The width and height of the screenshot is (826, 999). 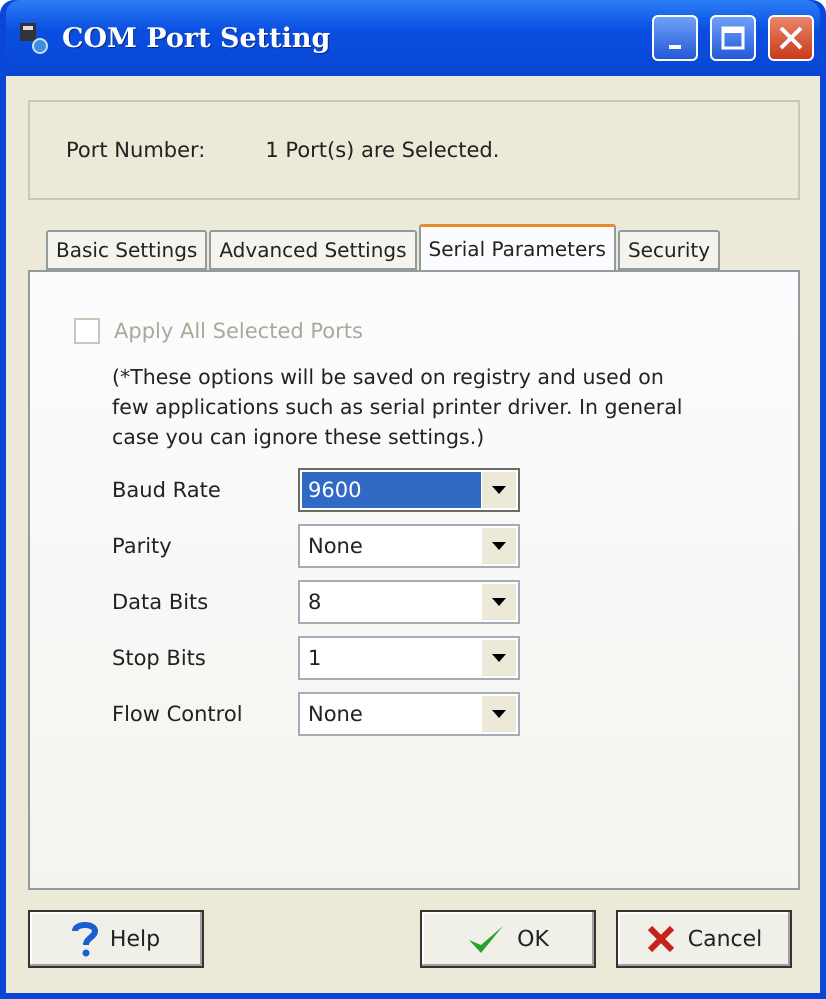 What do you see at coordinates (161, 602) in the screenshot?
I see `field-label: Data Bits` at bounding box center [161, 602].